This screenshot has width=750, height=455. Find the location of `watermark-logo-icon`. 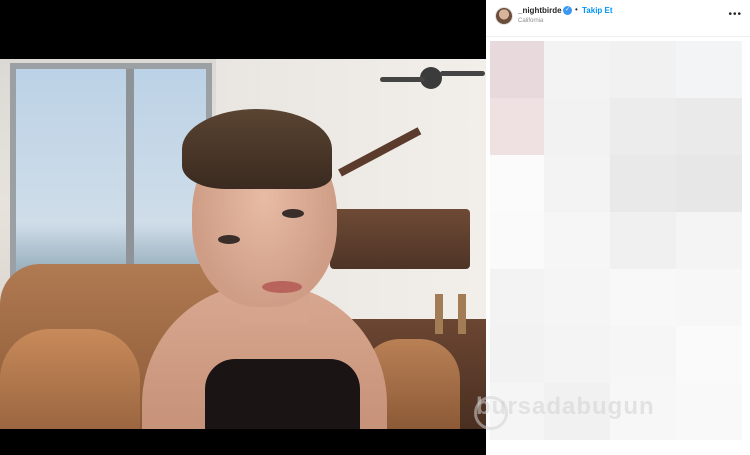

watermark-logo-icon is located at coordinates (491, 413).